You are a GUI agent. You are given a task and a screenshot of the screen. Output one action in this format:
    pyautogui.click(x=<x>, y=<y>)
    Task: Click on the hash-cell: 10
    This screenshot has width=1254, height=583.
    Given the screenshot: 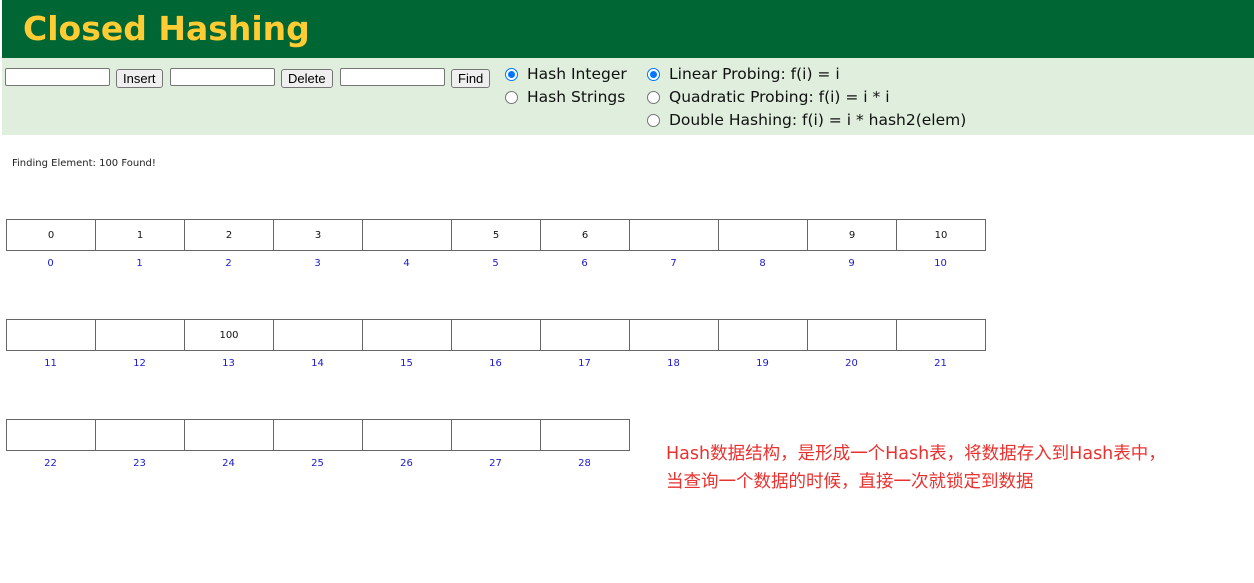 What is the action you would take?
    pyautogui.click(x=941, y=235)
    